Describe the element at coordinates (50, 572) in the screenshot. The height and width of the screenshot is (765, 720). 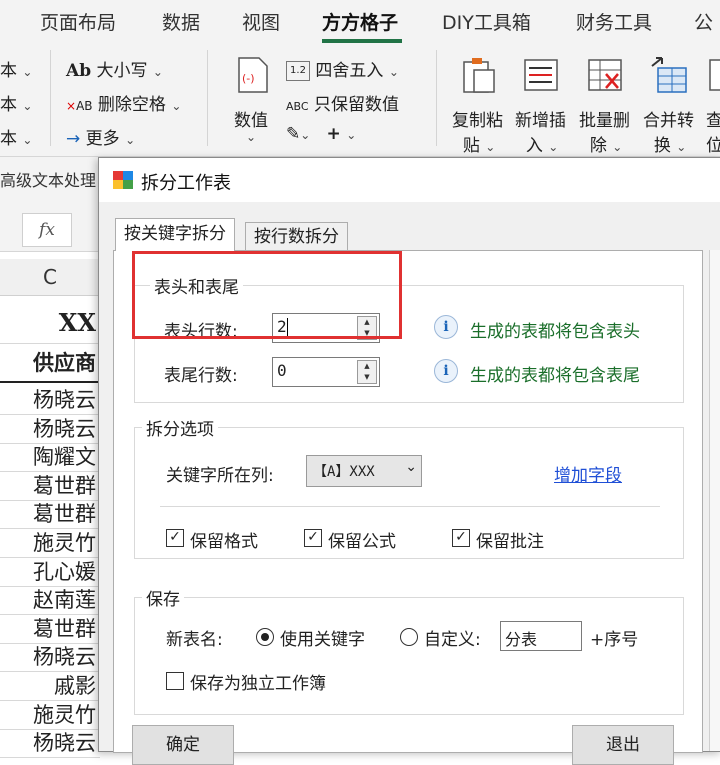
I see `table-row: 孔心媛` at that location.